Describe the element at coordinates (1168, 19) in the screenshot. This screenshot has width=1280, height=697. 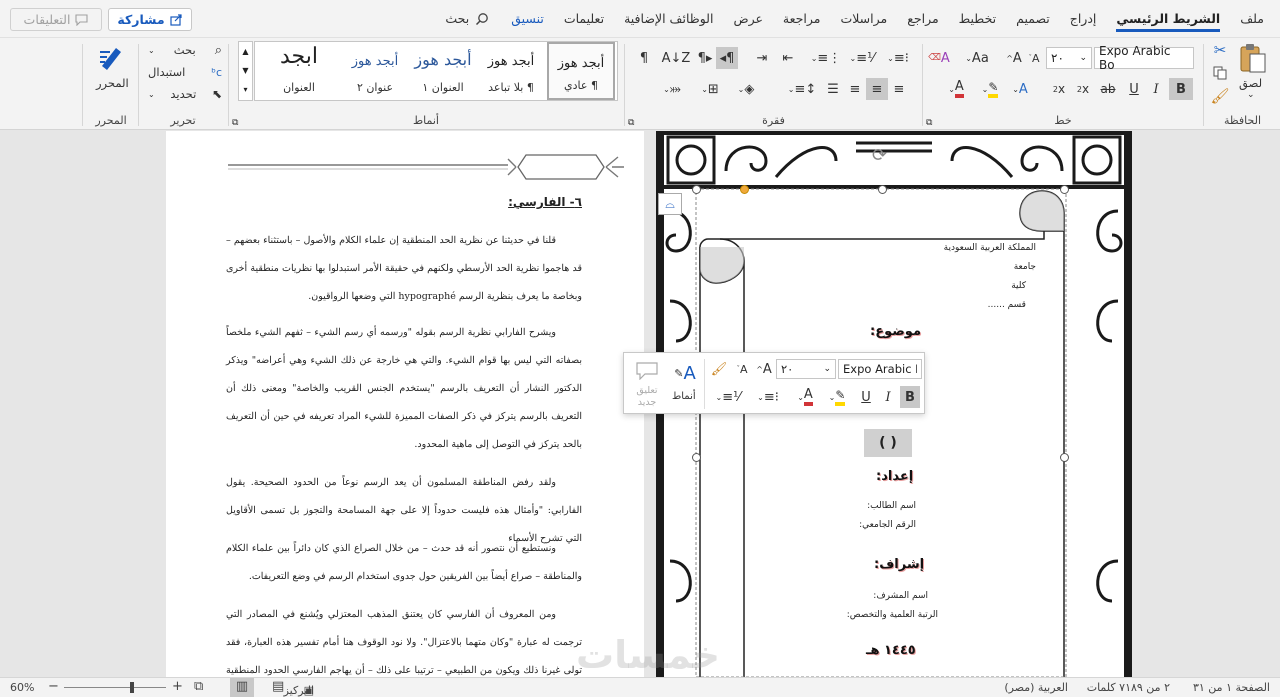
I see `tab-home: الشريط الرئيسي` at that location.